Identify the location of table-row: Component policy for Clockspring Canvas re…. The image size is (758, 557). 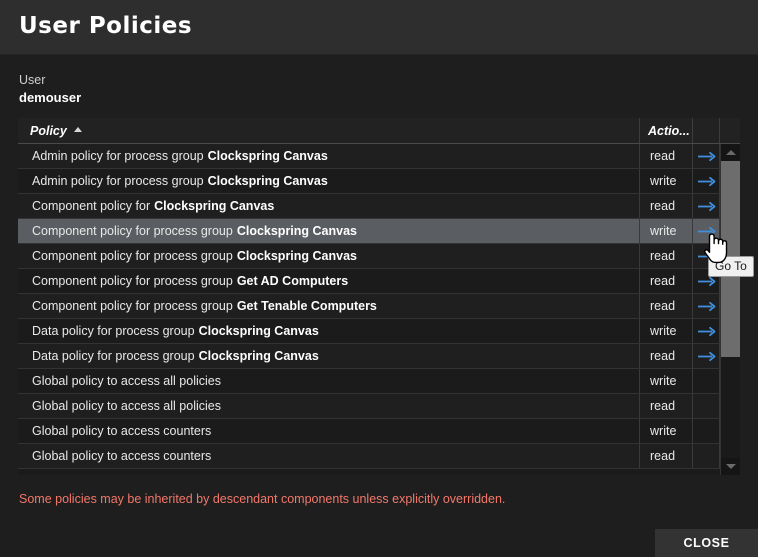
(379, 206).